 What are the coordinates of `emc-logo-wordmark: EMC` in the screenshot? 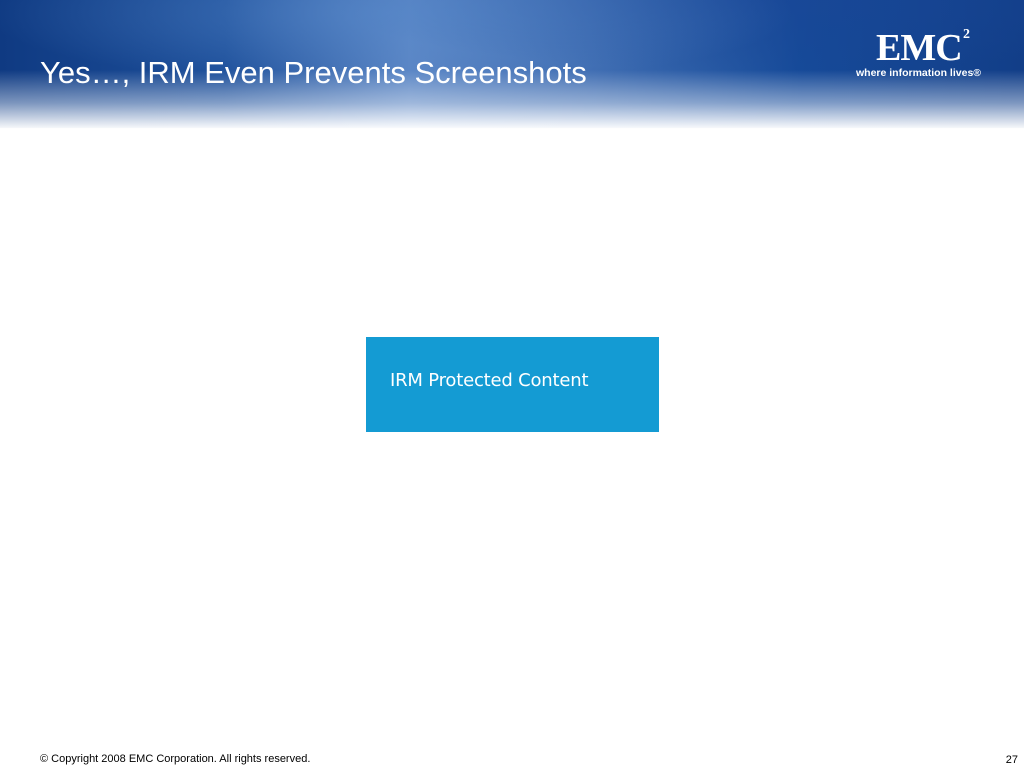 It's located at (919, 48).